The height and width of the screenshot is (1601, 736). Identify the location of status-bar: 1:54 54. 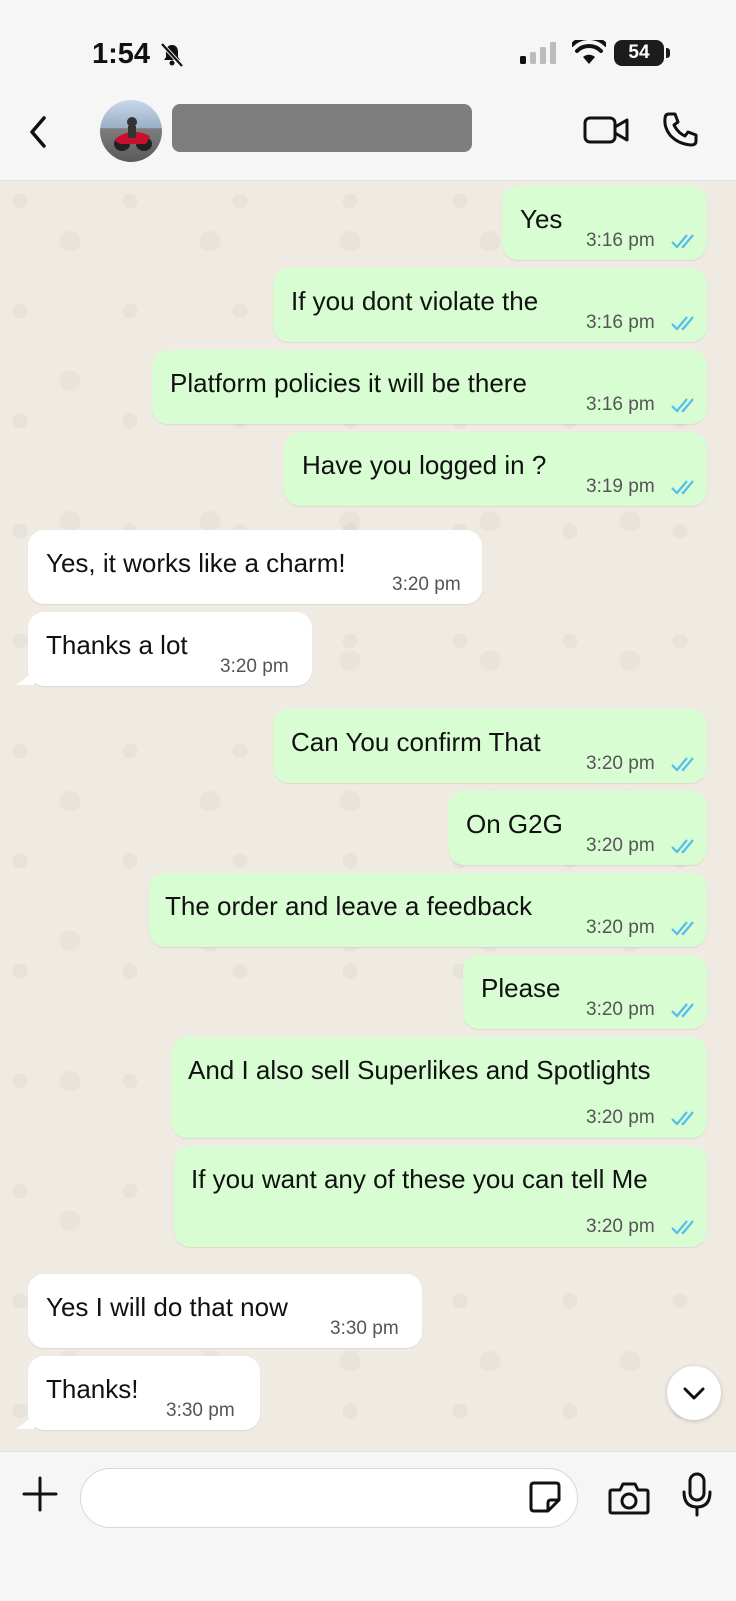
(368, 50).